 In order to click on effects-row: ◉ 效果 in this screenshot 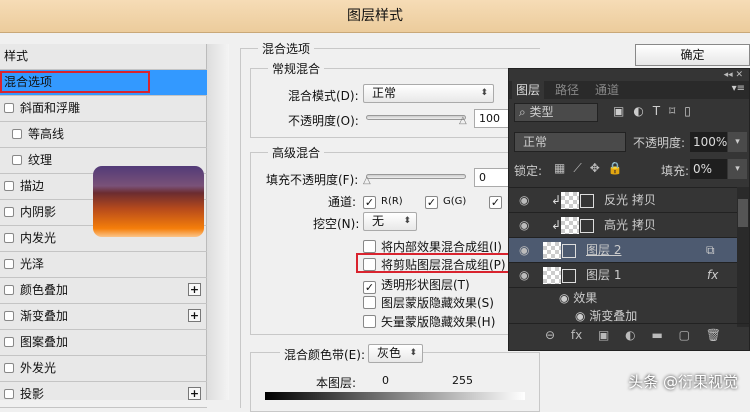, I will do `click(578, 297)`.